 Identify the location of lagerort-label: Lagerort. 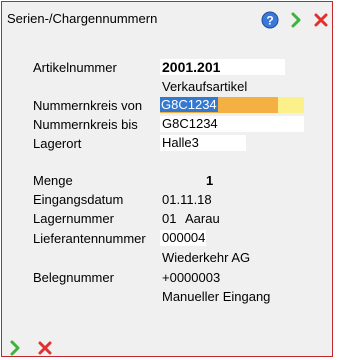
(57, 143).